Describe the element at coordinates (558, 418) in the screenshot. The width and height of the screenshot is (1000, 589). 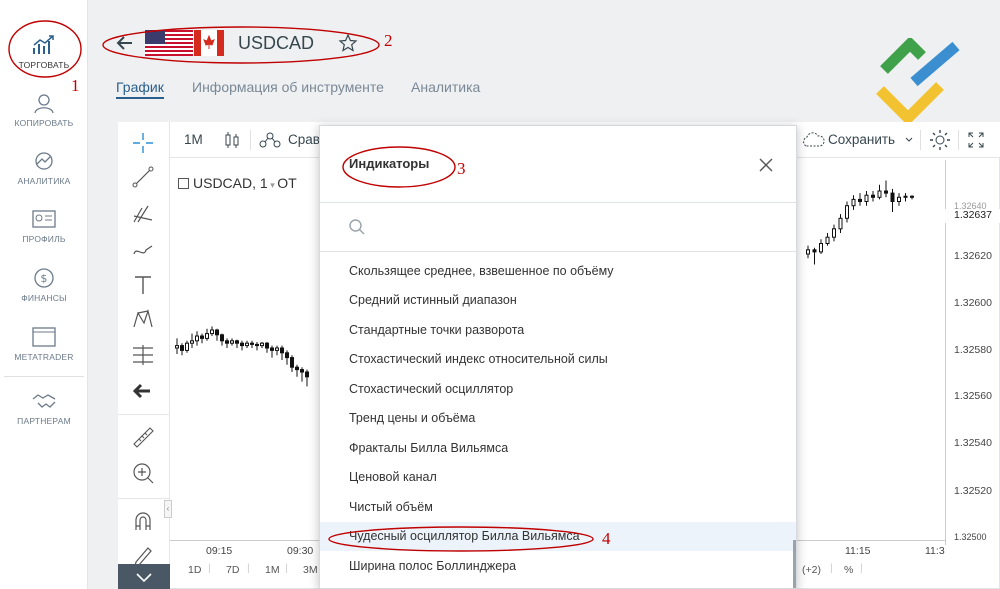
I see `indicator-item: Тренд цены и объёма` at that location.